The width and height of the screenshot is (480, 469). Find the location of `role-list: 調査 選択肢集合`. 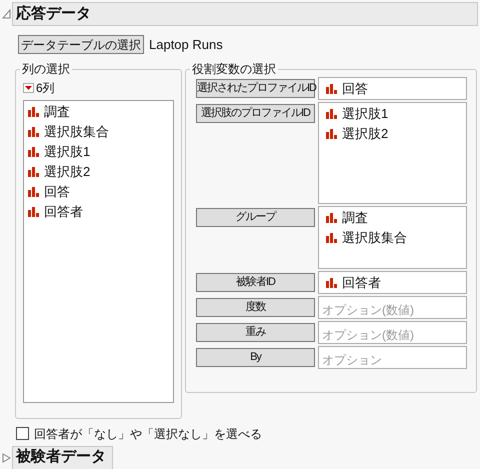

role-list: 調査 選択肢集合 is located at coordinates (392, 237).